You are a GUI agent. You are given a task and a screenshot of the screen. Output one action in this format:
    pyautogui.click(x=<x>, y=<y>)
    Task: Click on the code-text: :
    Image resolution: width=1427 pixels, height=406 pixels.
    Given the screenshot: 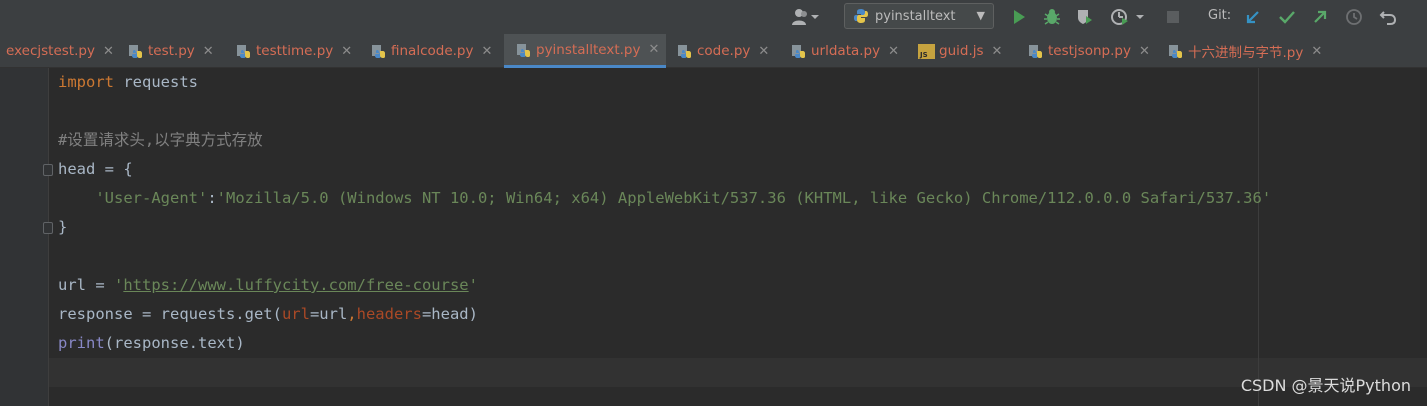 What is the action you would take?
    pyautogui.click(x=212, y=198)
    